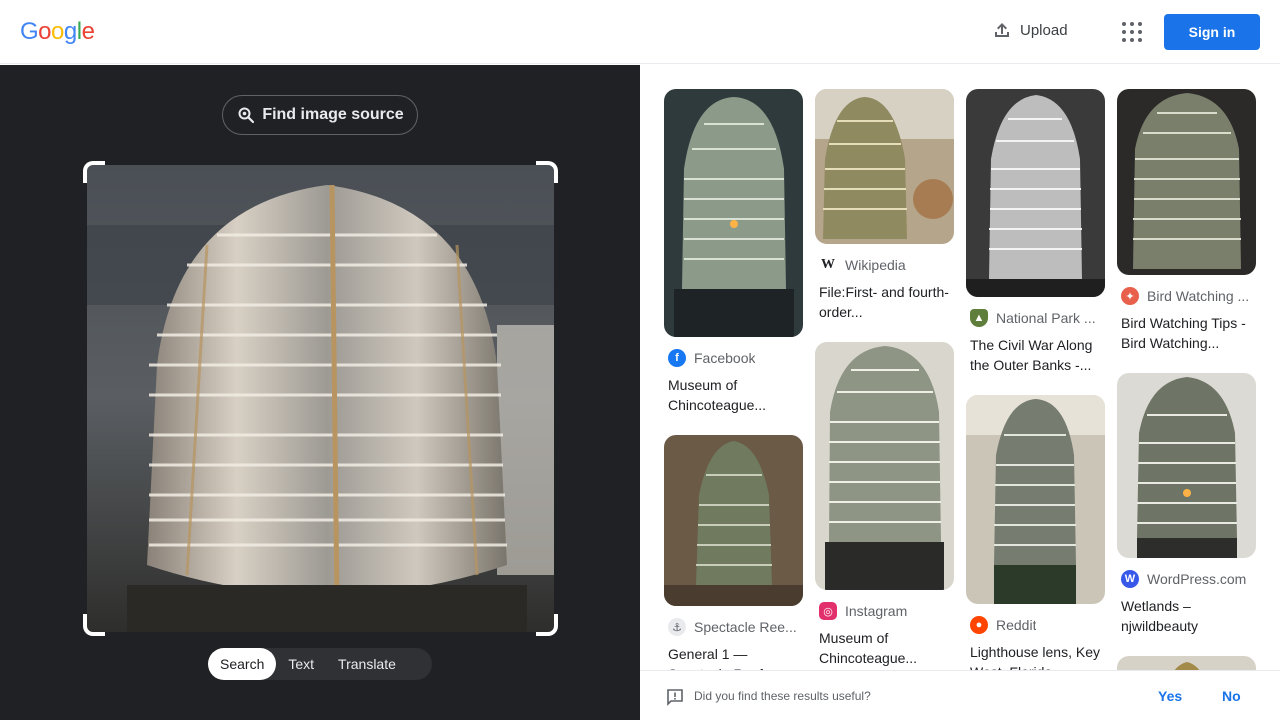 The width and height of the screenshot is (1280, 720). I want to click on logo-letter: e, so click(88, 31).